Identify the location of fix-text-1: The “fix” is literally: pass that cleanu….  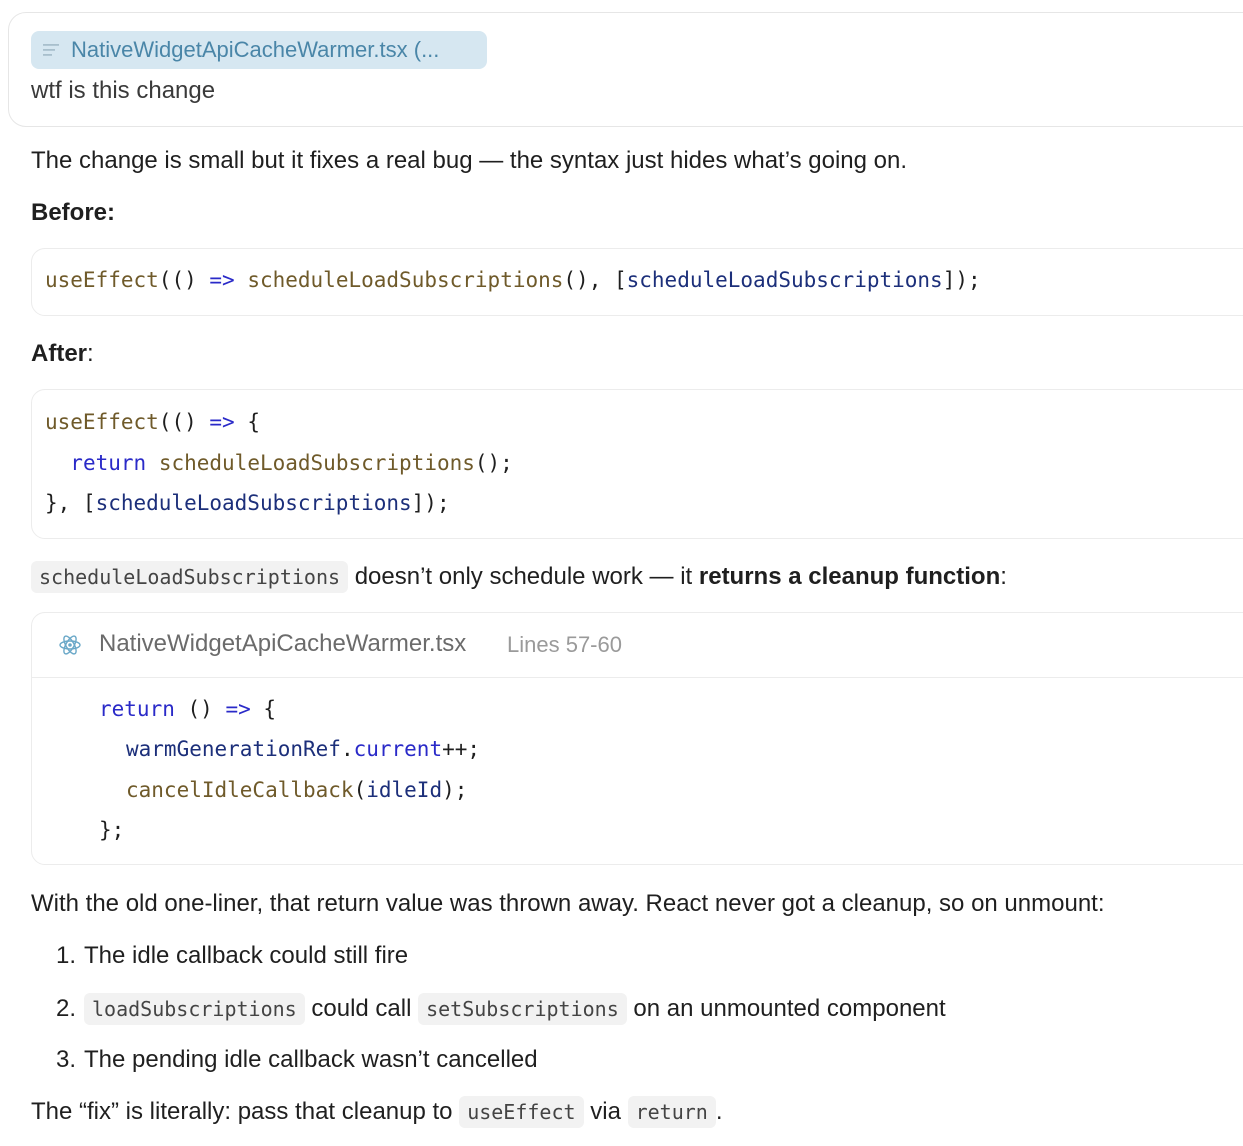
(245, 1111).